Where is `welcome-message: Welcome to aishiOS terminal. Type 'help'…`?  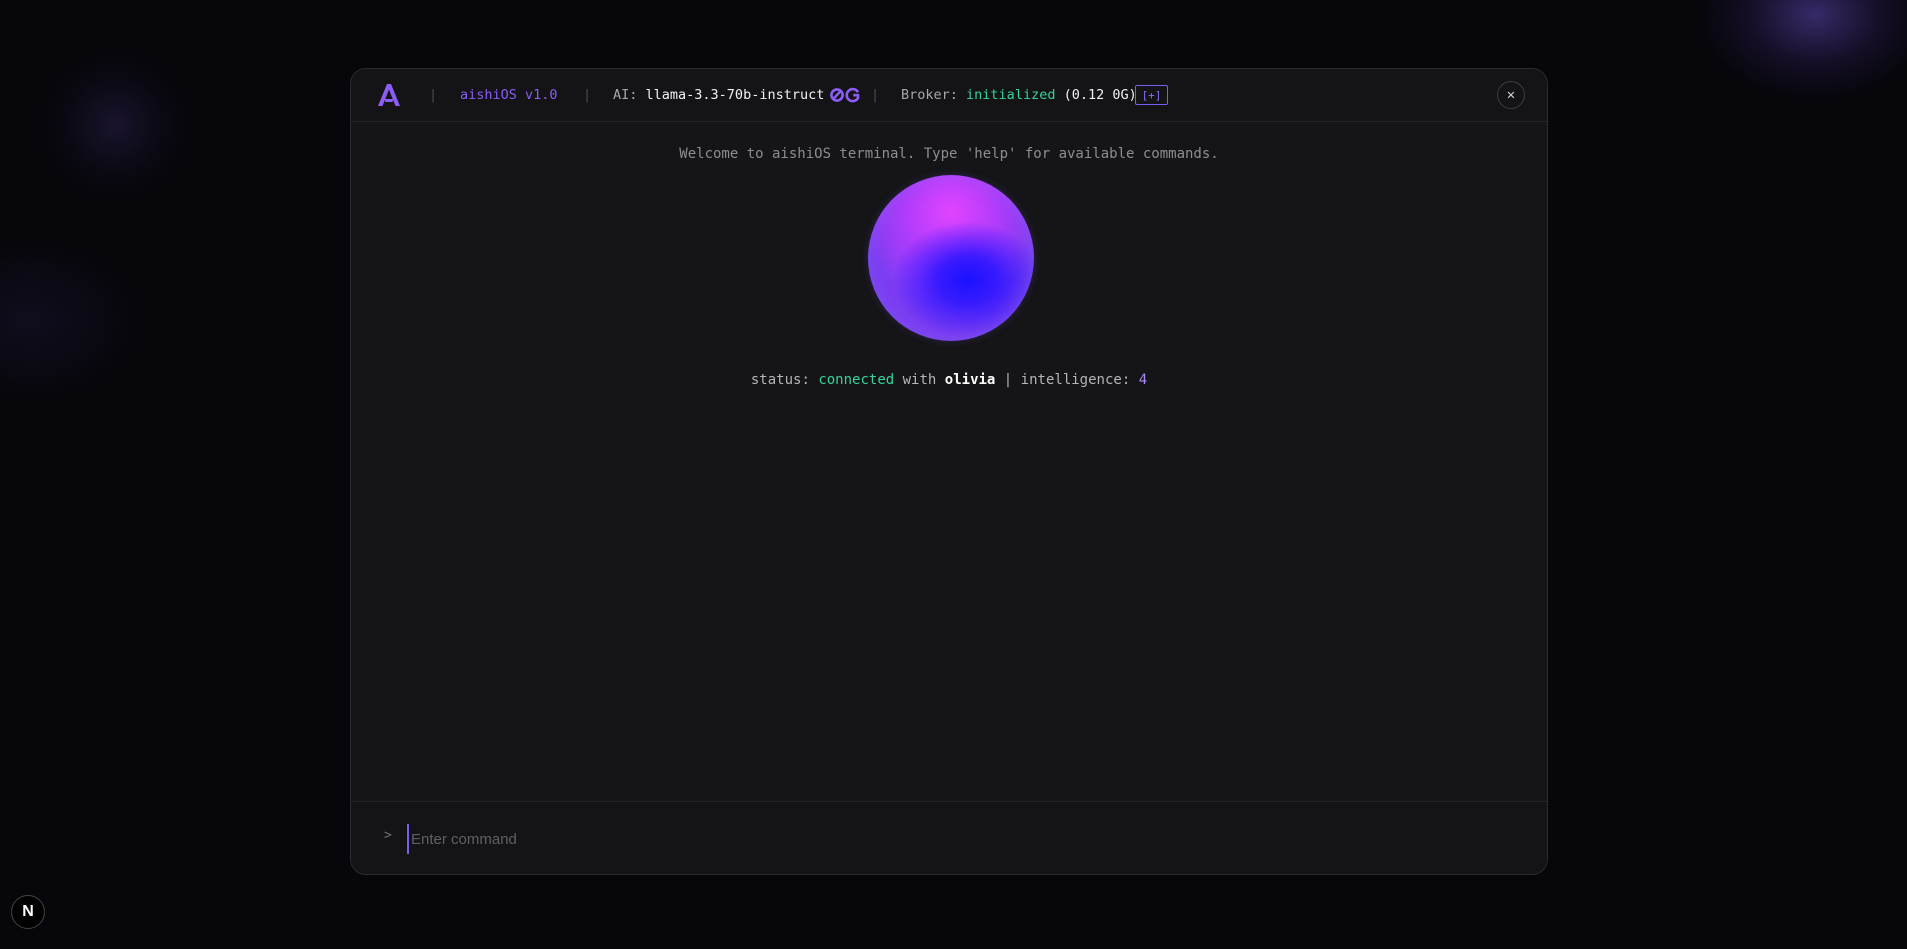 welcome-message: Welcome to aishiOS terminal. Type 'help'… is located at coordinates (949, 154).